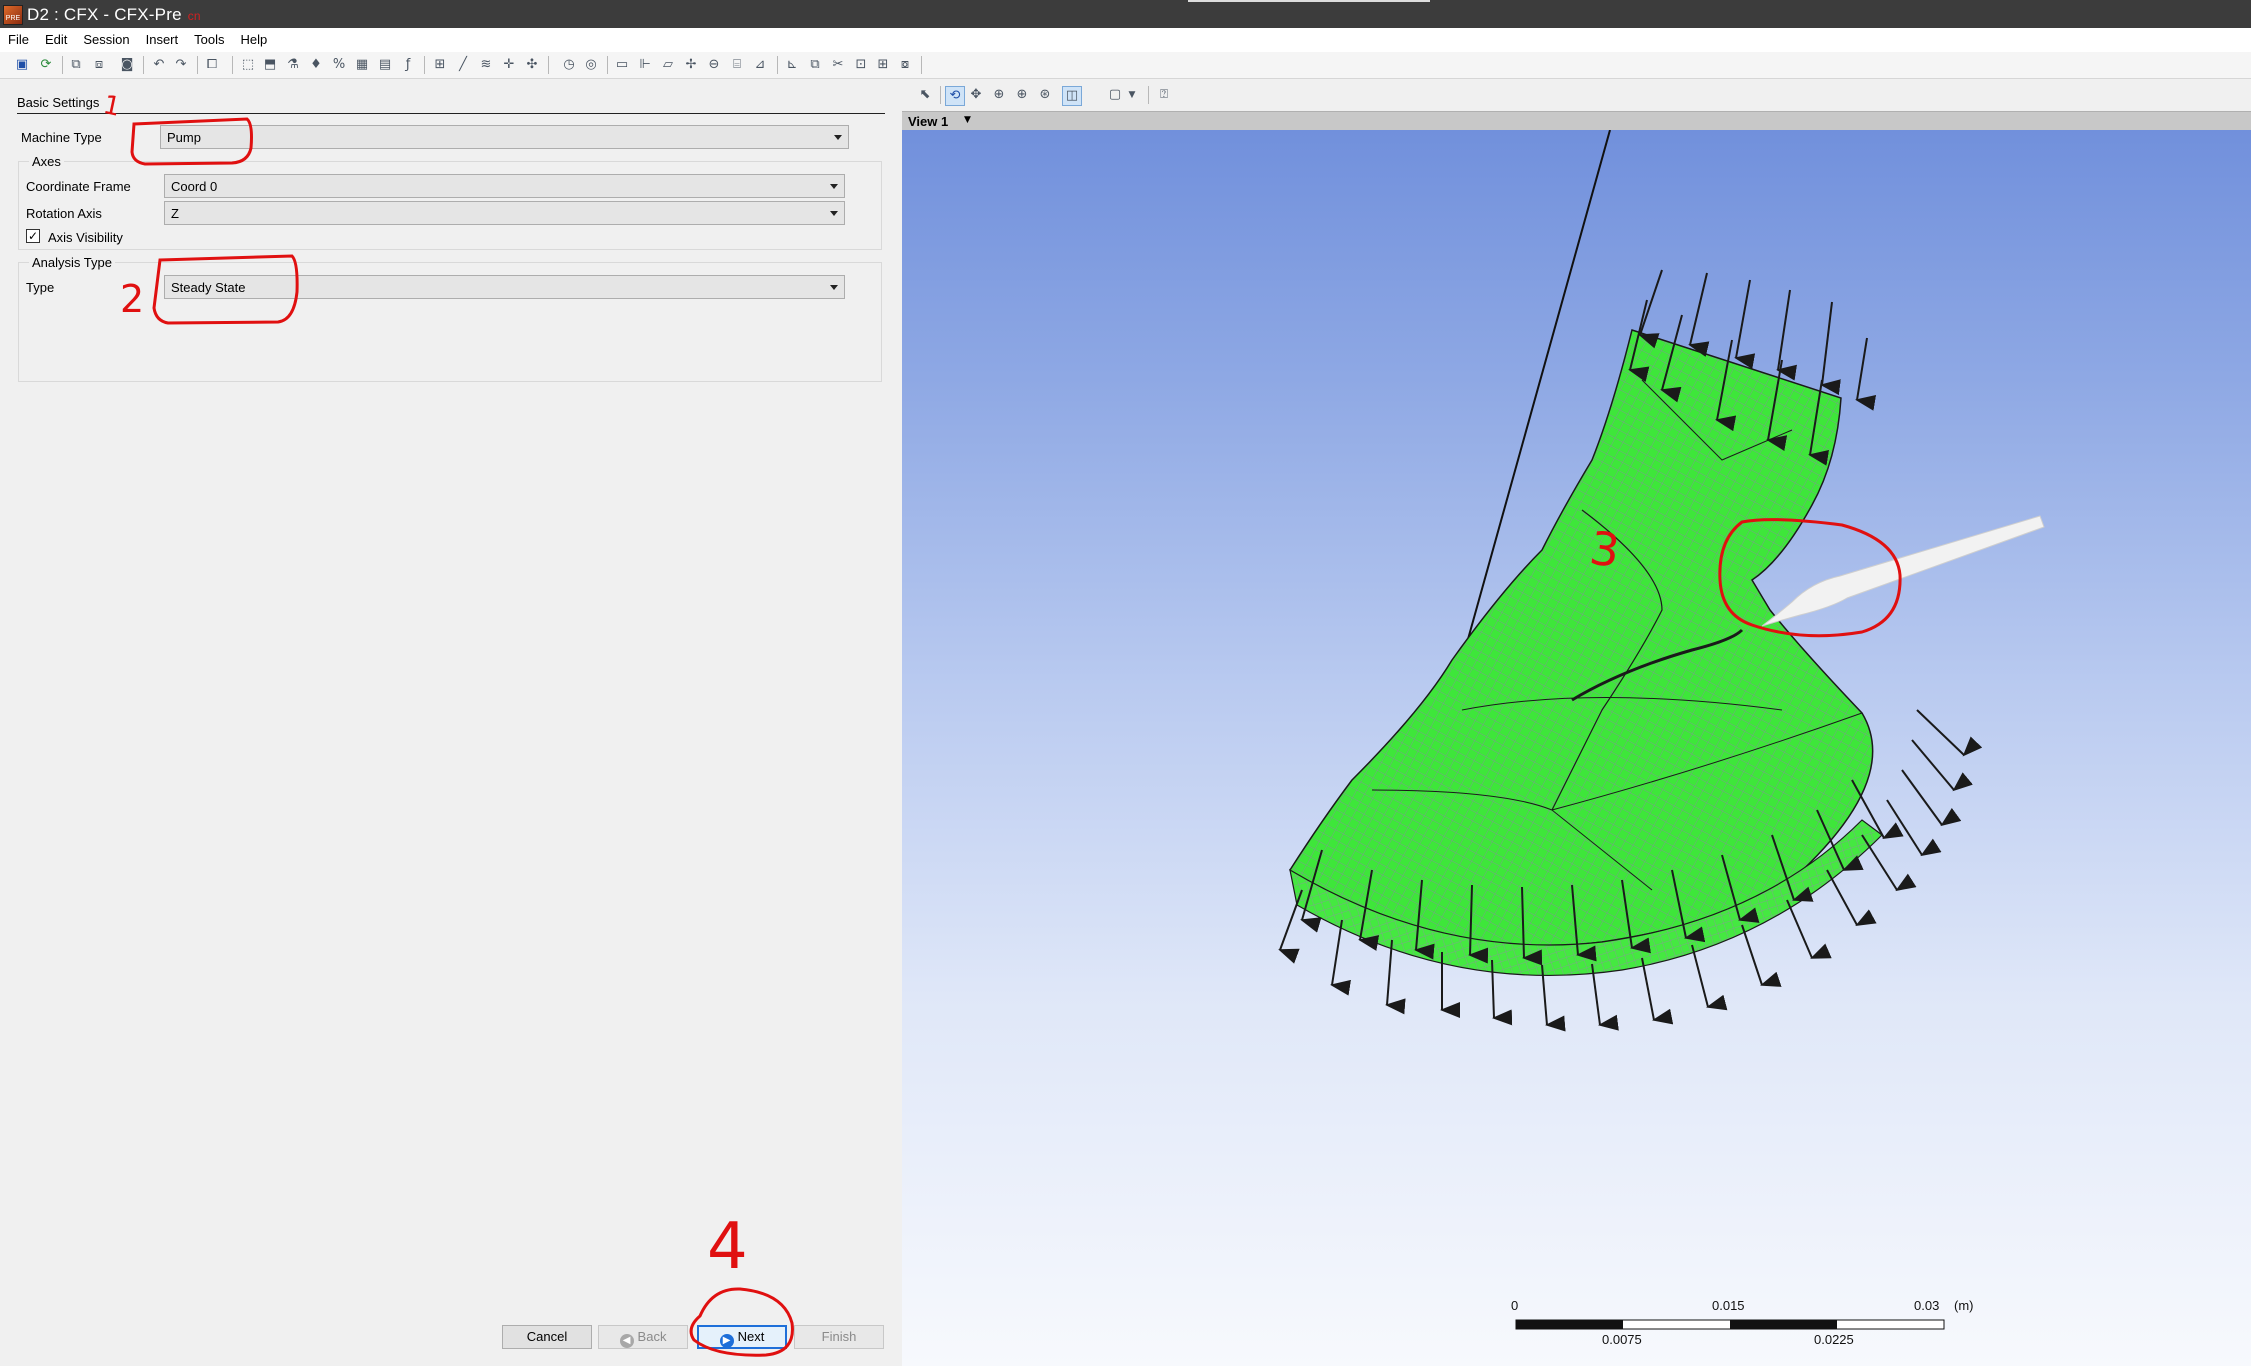 This screenshot has width=2251, height=1366. Describe the element at coordinates (1164, 95) in the screenshot. I see `help-pointer-icon: ⍰` at that location.